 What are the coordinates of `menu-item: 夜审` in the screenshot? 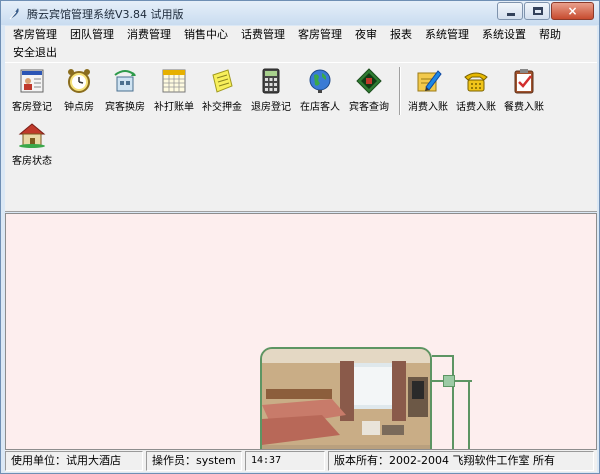 It's located at (364, 35).